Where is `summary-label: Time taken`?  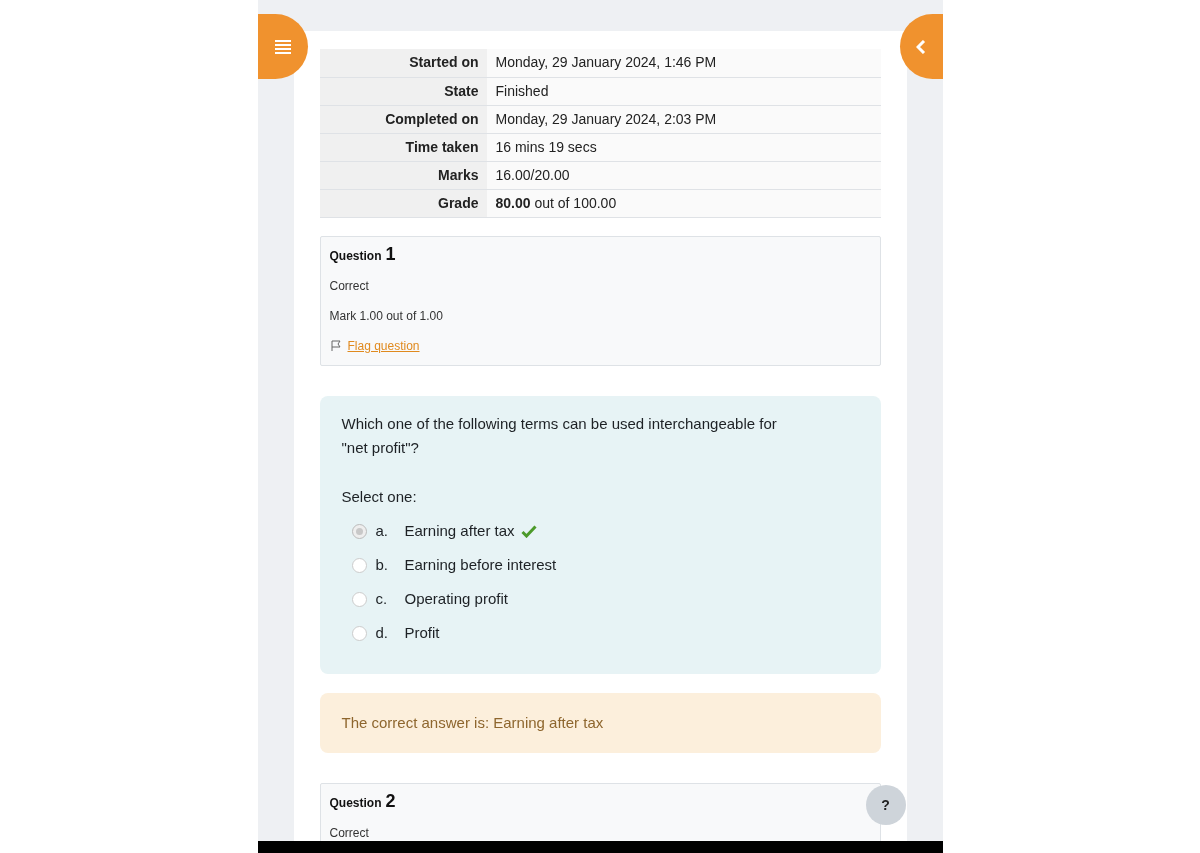
summary-label: Time taken is located at coordinates (403, 147).